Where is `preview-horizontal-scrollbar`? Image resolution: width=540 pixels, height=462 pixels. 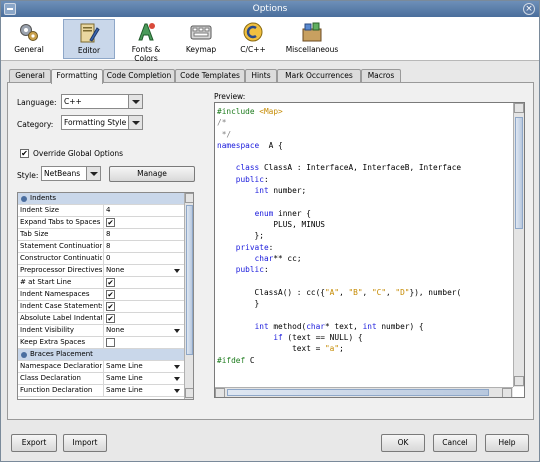
preview-horizontal-scrollbar is located at coordinates (364, 392).